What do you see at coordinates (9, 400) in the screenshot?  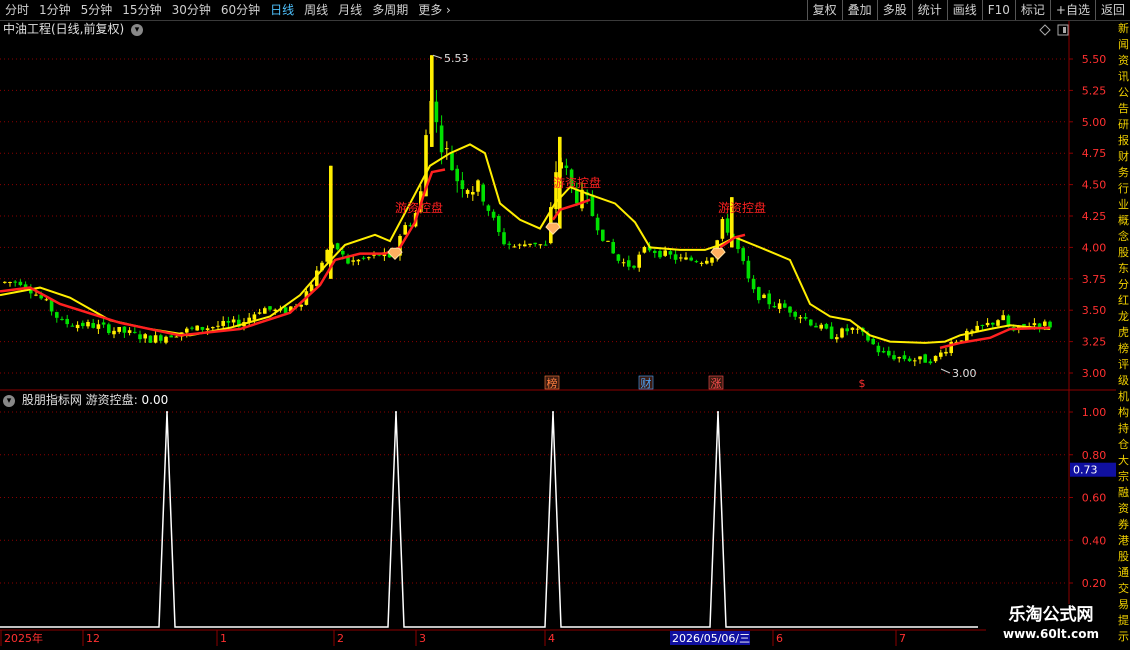 I see `chevron-down-icon: ▾` at bounding box center [9, 400].